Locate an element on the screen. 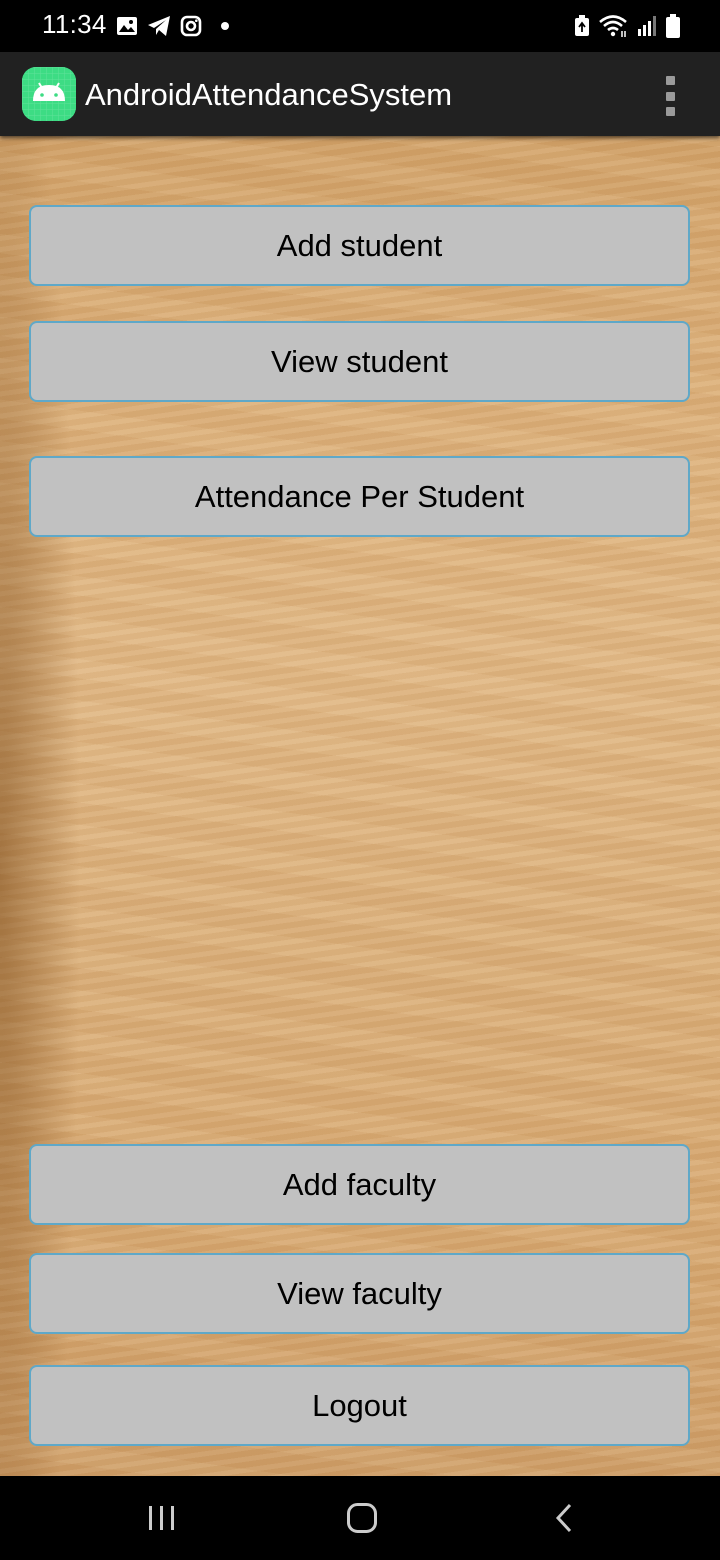 The height and width of the screenshot is (1560, 720). view-student-button: View student is located at coordinates (359, 361).